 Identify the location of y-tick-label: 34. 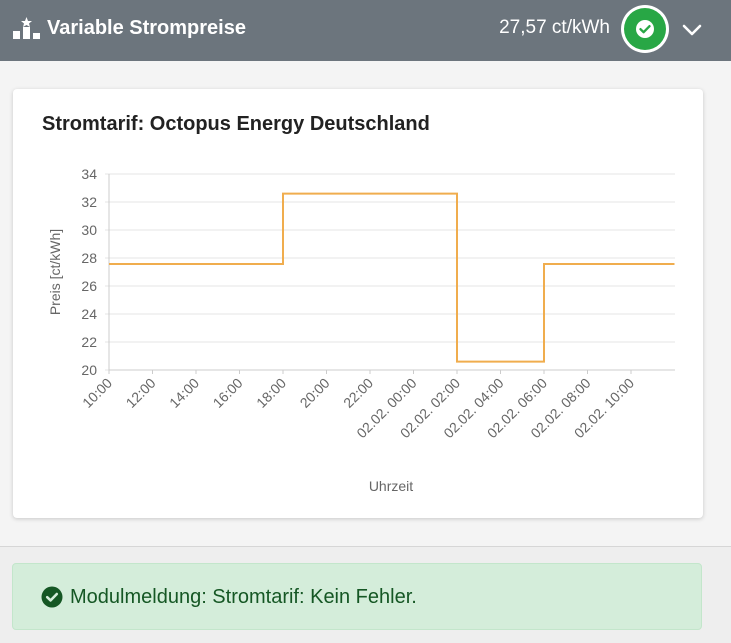
(89, 174).